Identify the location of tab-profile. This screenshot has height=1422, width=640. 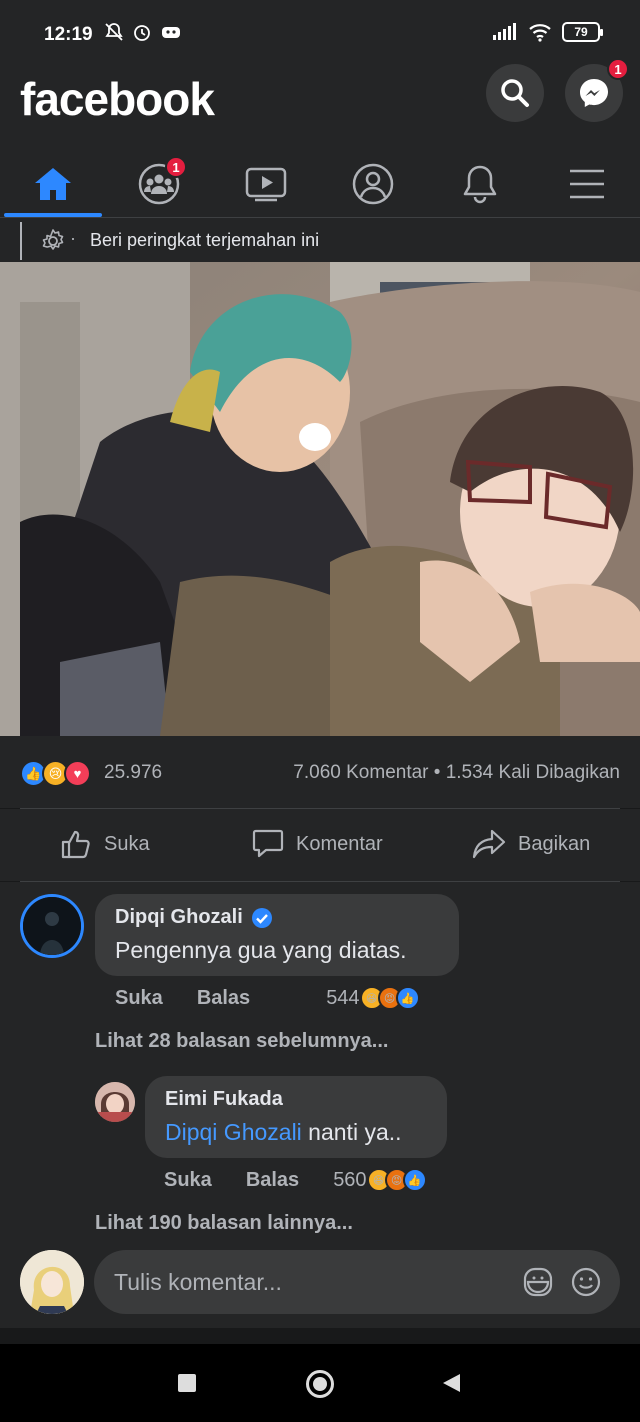
(373, 184).